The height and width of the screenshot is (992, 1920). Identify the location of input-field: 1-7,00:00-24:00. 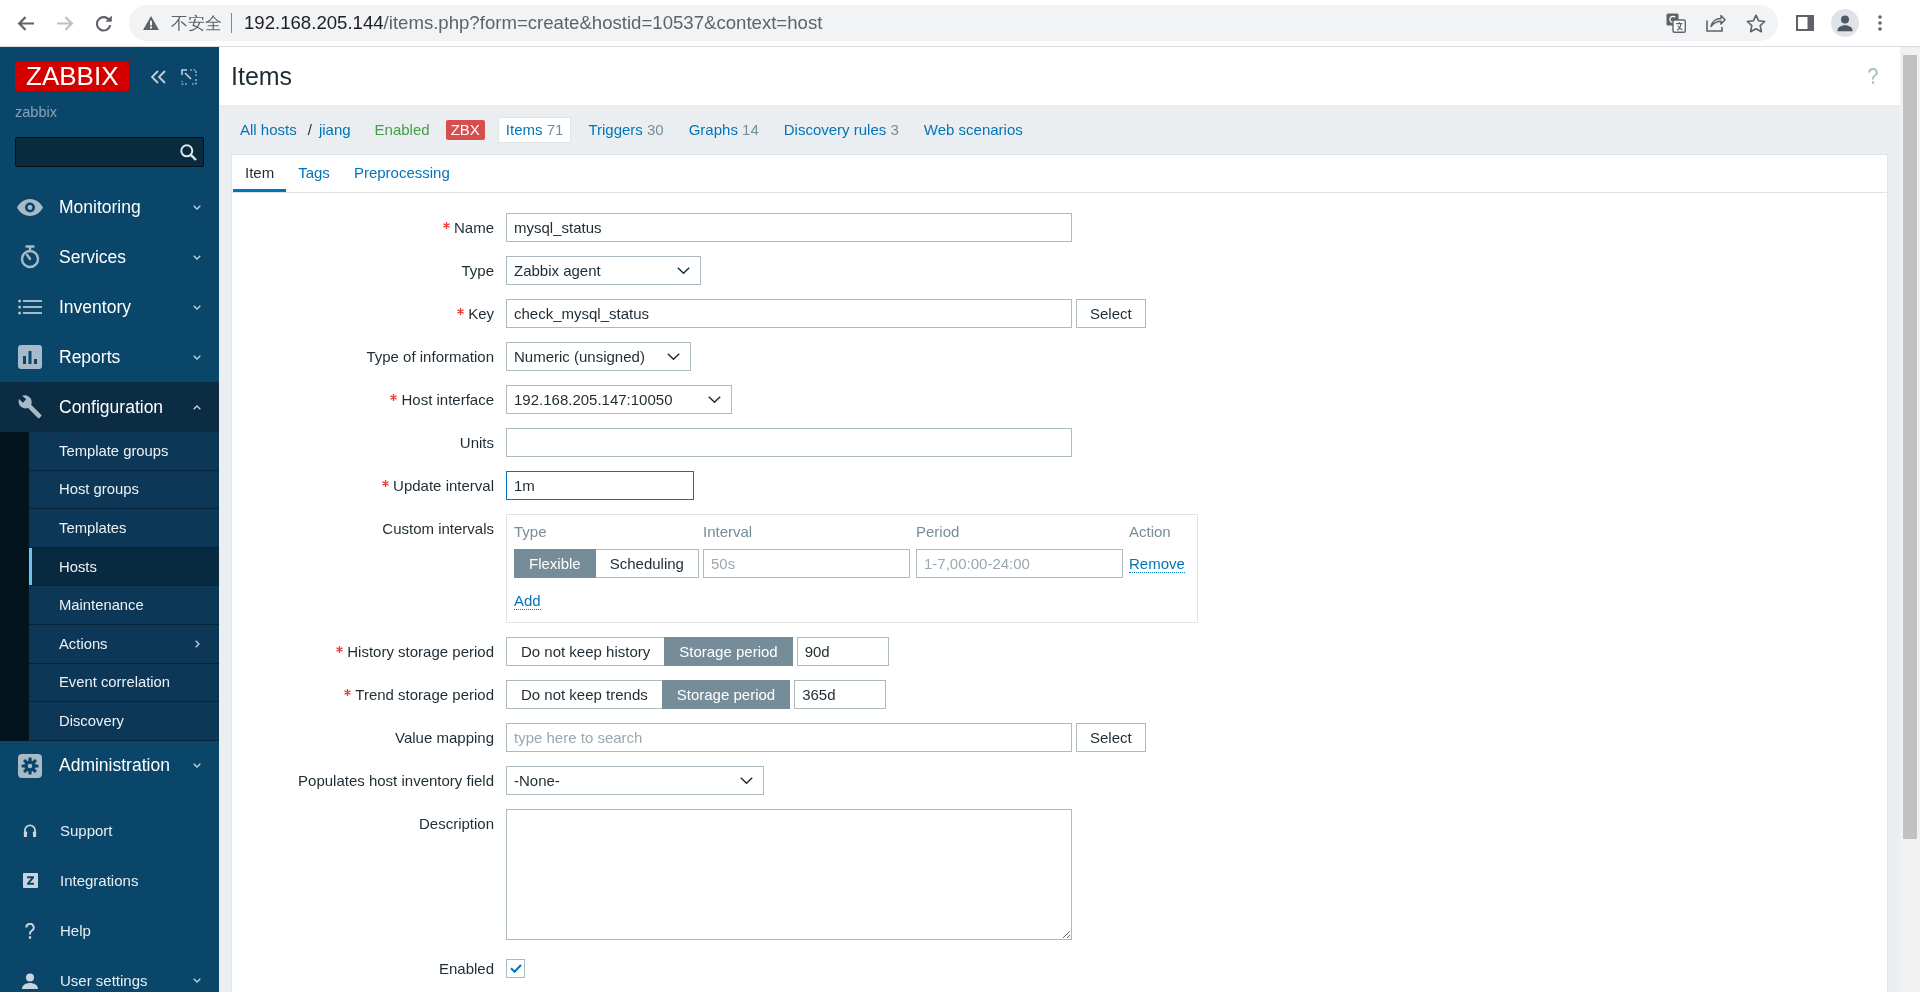
(1019, 563).